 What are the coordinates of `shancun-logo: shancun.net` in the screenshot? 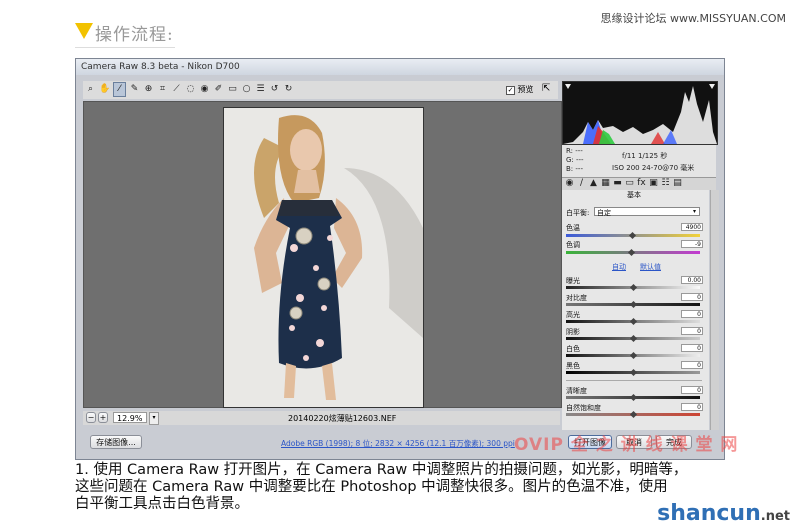 It's located at (723, 513).